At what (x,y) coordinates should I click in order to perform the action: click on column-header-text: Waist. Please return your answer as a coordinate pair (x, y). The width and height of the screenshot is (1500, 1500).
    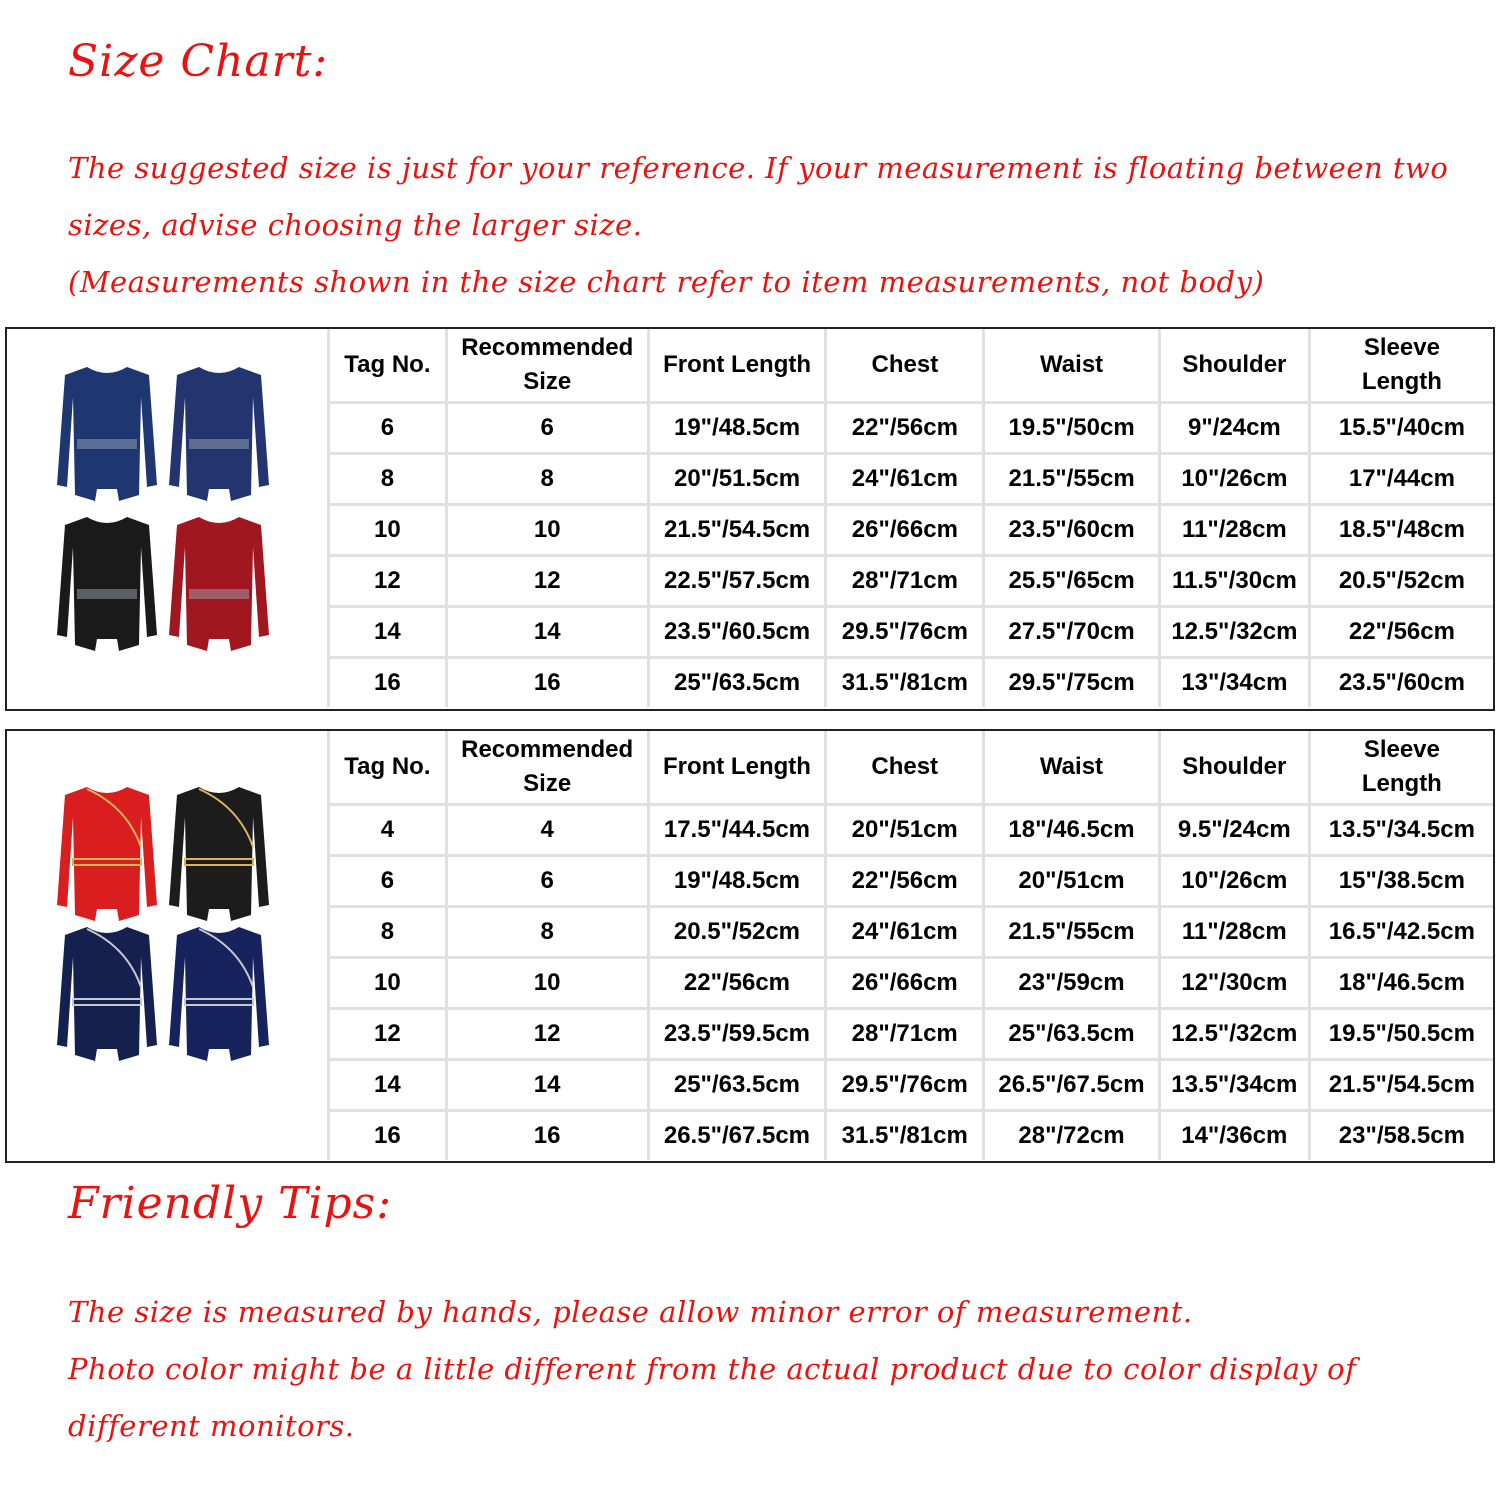
    Looking at the image, I should click on (1072, 364).